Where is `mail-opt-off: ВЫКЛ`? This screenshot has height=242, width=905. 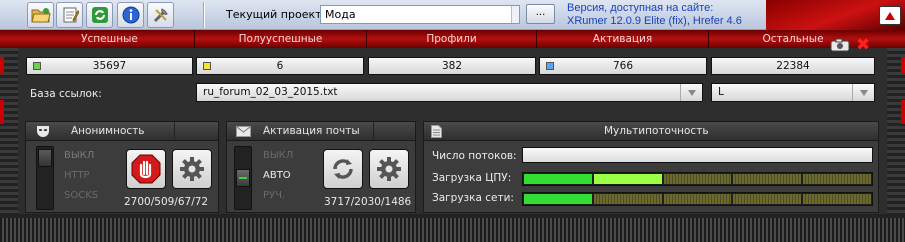 mail-opt-off: ВЫКЛ is located at coordinates (278, 155).